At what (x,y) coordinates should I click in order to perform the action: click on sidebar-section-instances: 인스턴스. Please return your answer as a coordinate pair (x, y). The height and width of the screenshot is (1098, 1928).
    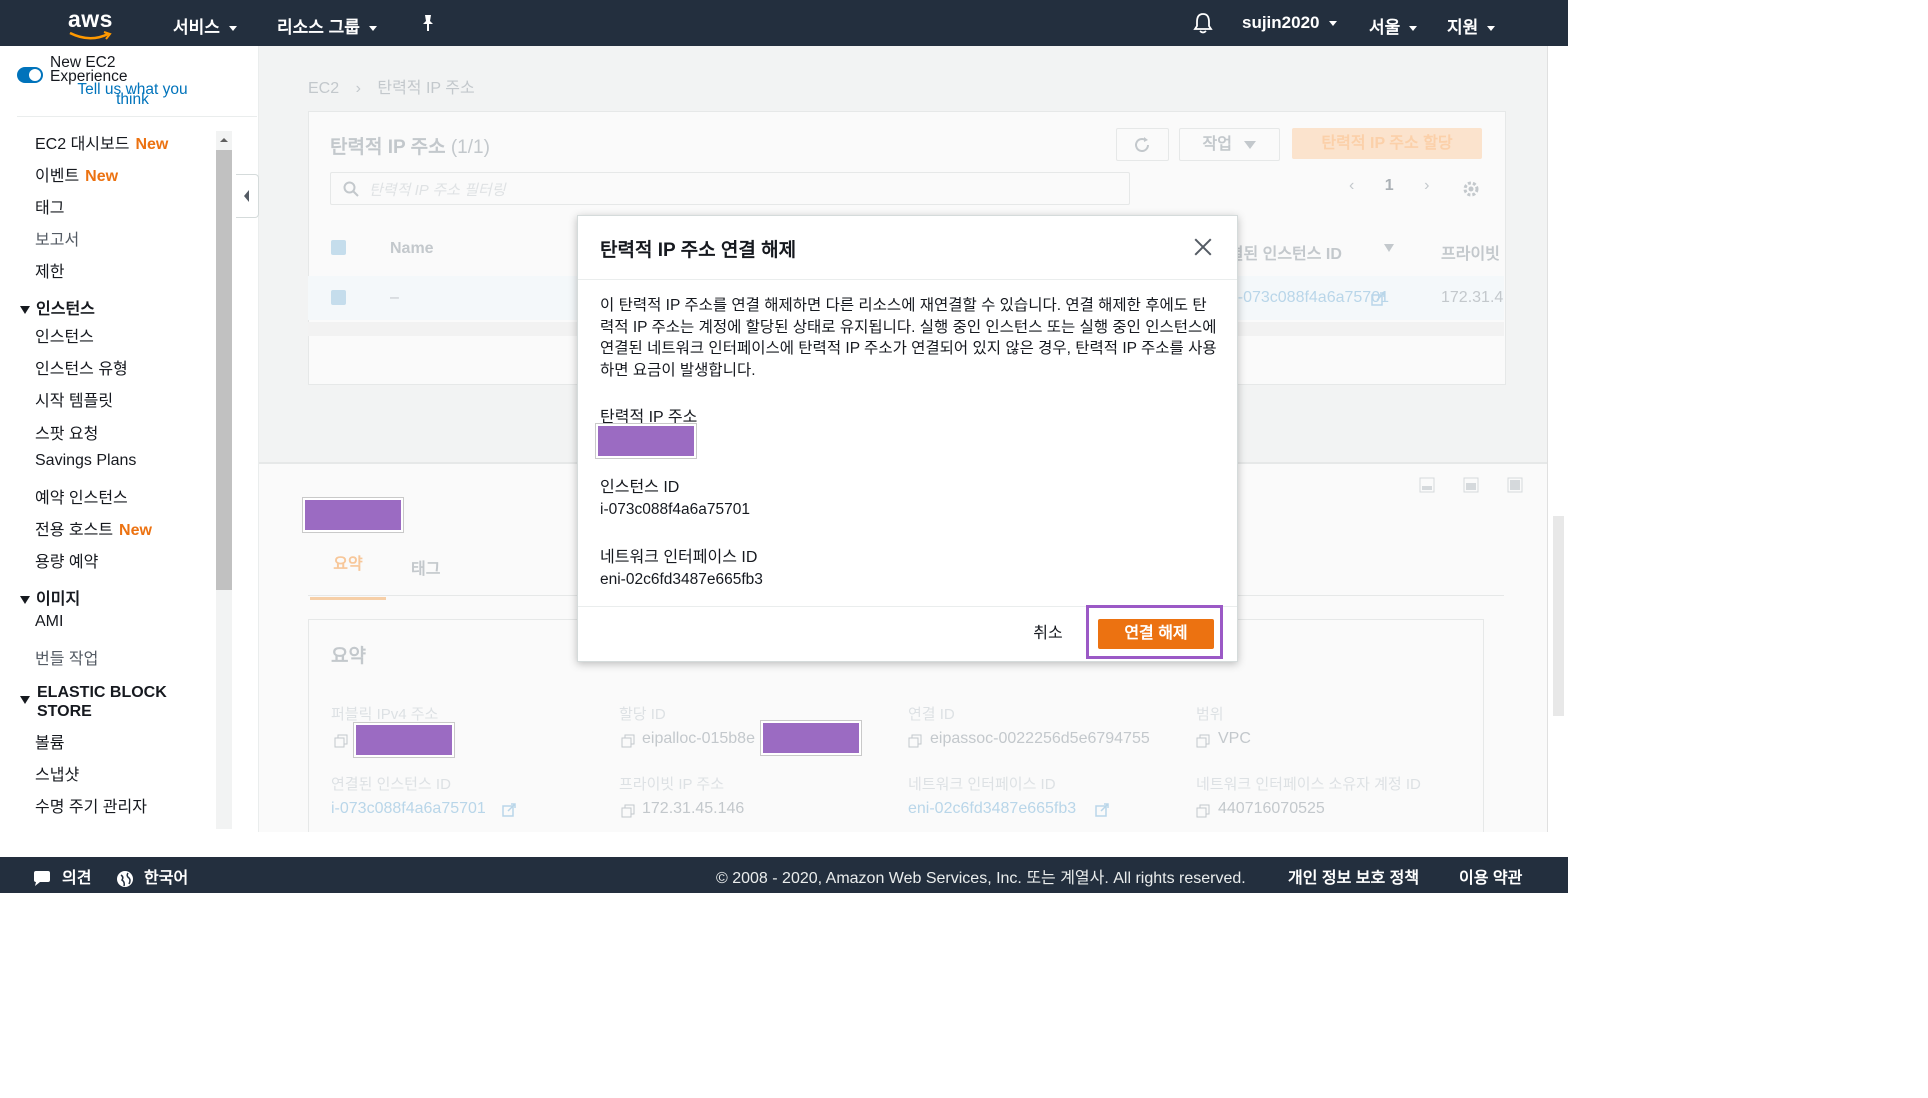
    Looking at the image, I should click on (57, 307).